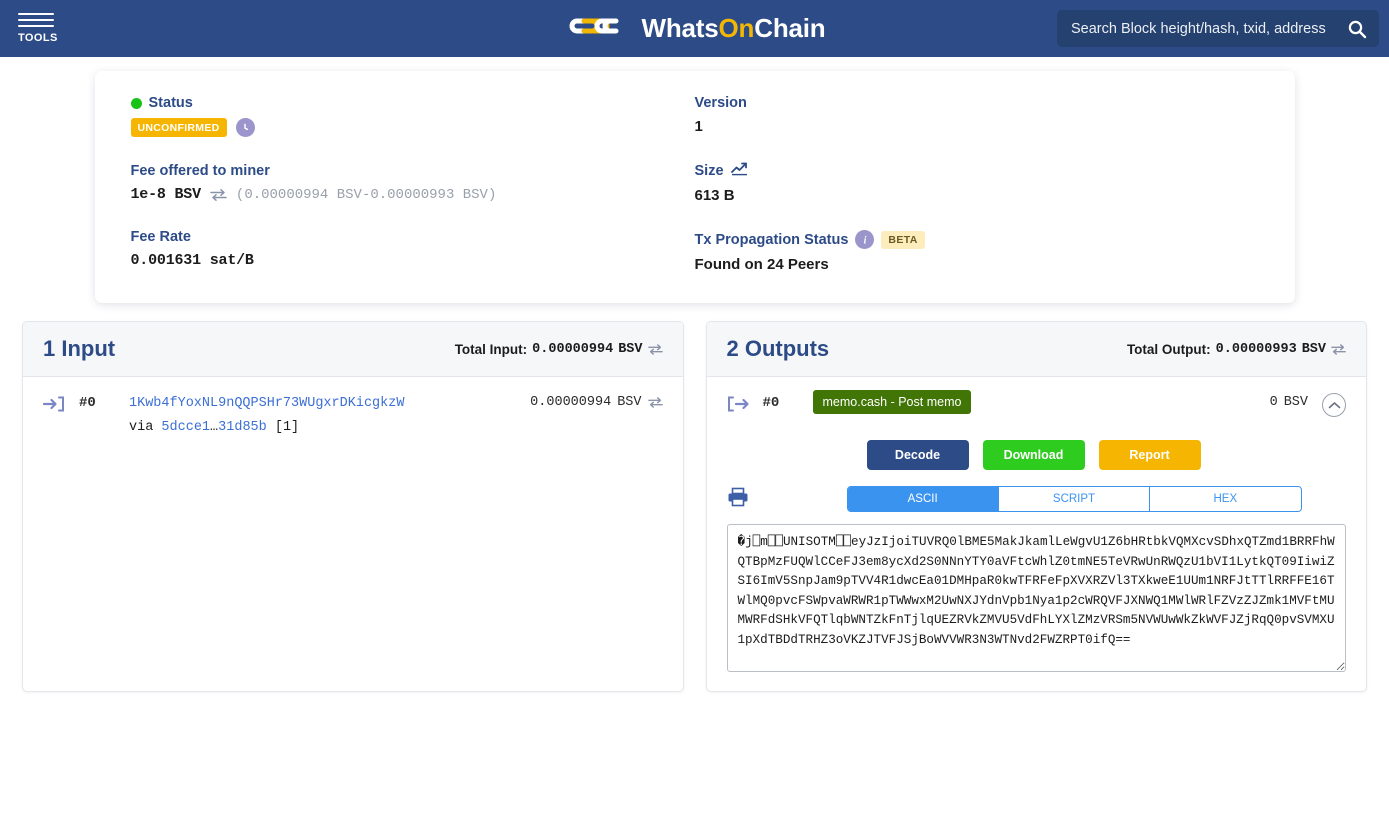 The height and width of the screenshot is (814, 1389). I want to click on status-field: Status UNCONFIRMED, so click(412, 116).